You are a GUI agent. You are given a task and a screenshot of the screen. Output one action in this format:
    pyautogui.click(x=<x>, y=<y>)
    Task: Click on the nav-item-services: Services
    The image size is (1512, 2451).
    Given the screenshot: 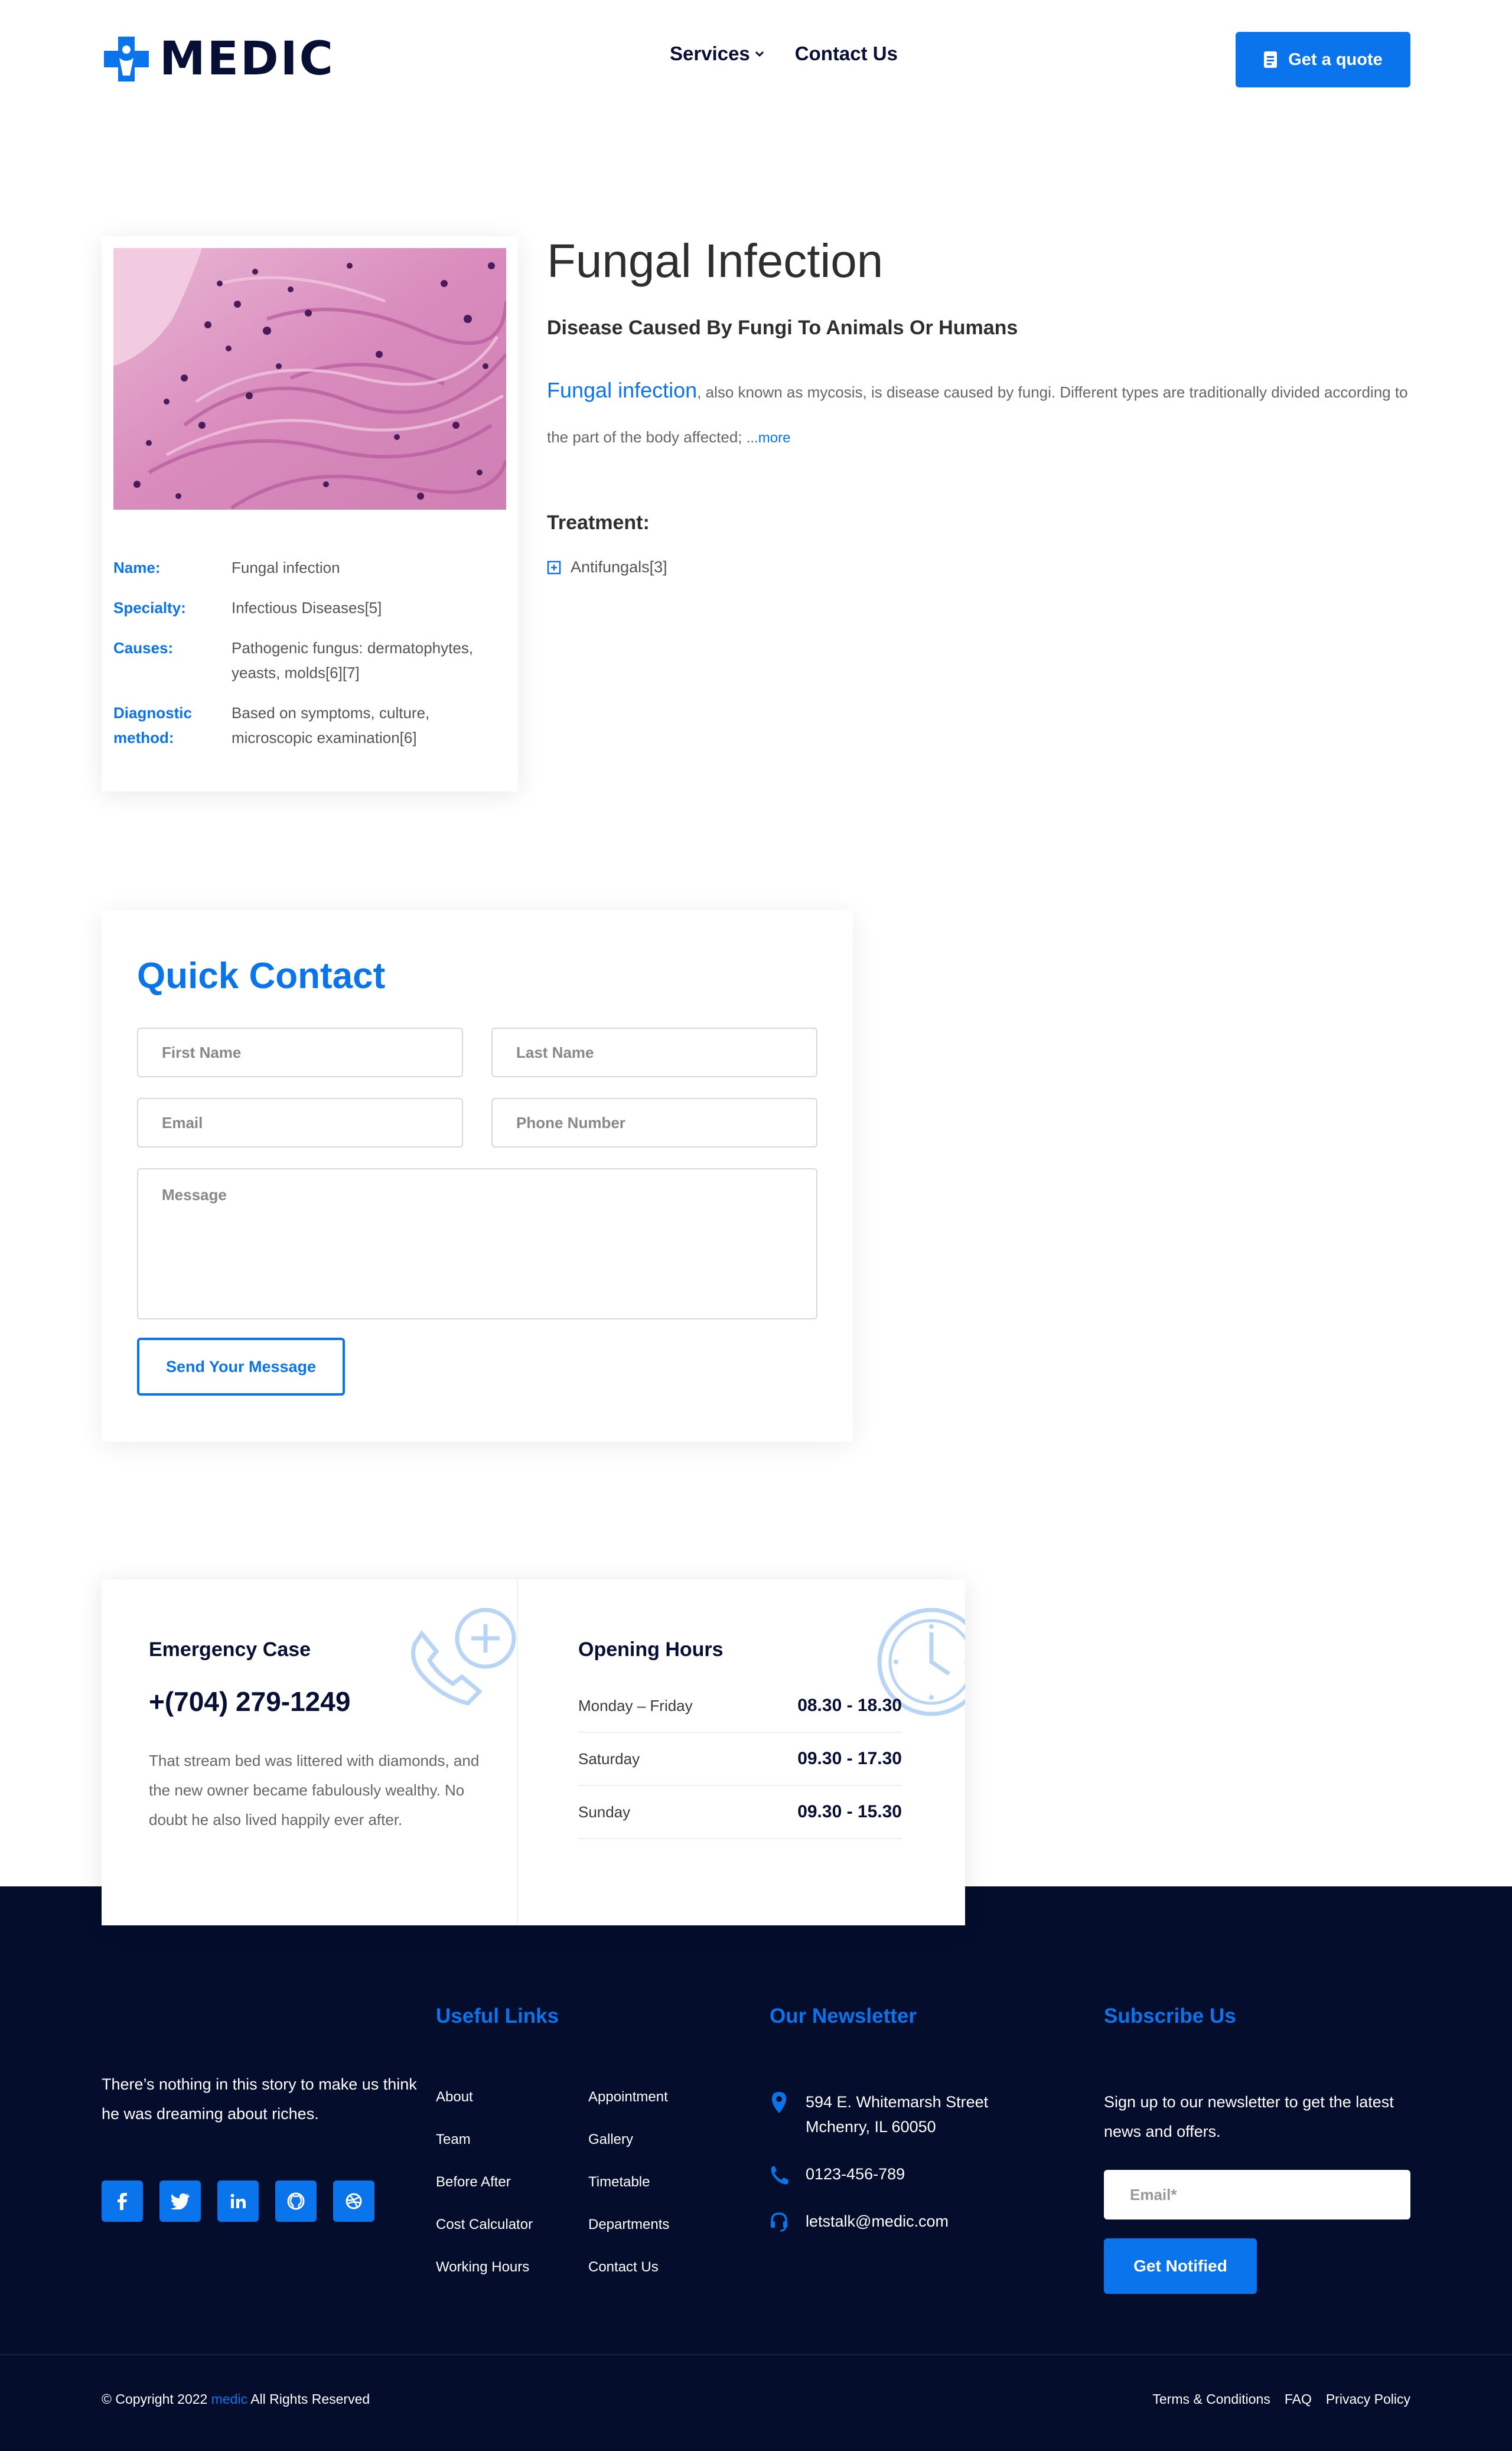 What is the action you would take?
    pyautogui.click(x=717, y=54)
    